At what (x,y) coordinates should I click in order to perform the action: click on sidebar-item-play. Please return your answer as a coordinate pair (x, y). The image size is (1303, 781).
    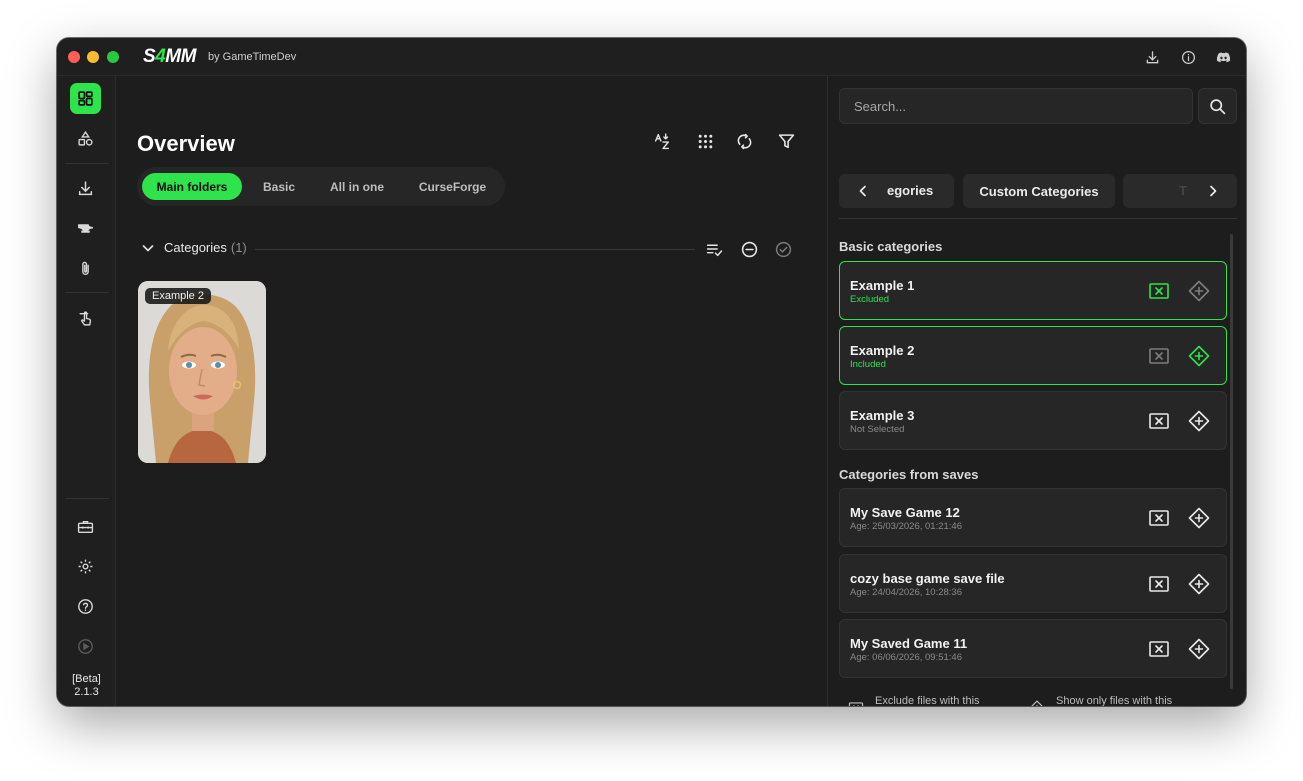
    Looking at the image, I should click on (85, 646).